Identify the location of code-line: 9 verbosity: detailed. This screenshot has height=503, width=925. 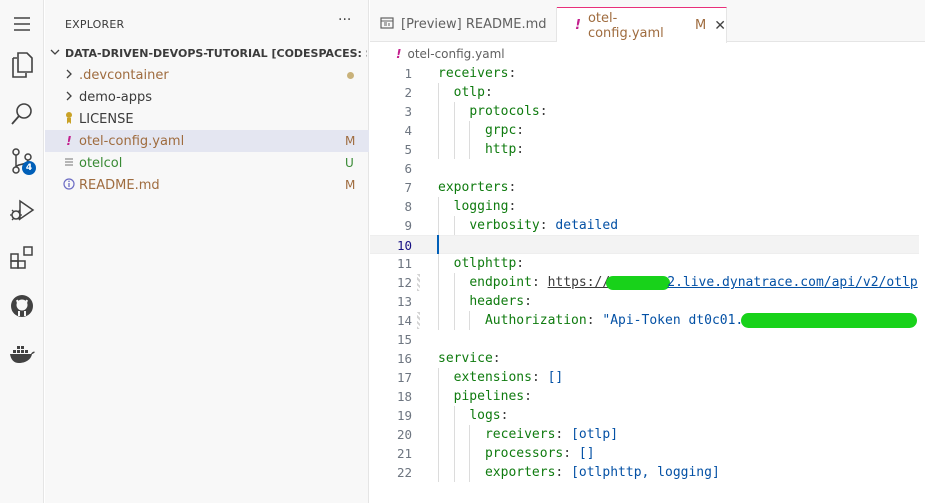
(644, 225).